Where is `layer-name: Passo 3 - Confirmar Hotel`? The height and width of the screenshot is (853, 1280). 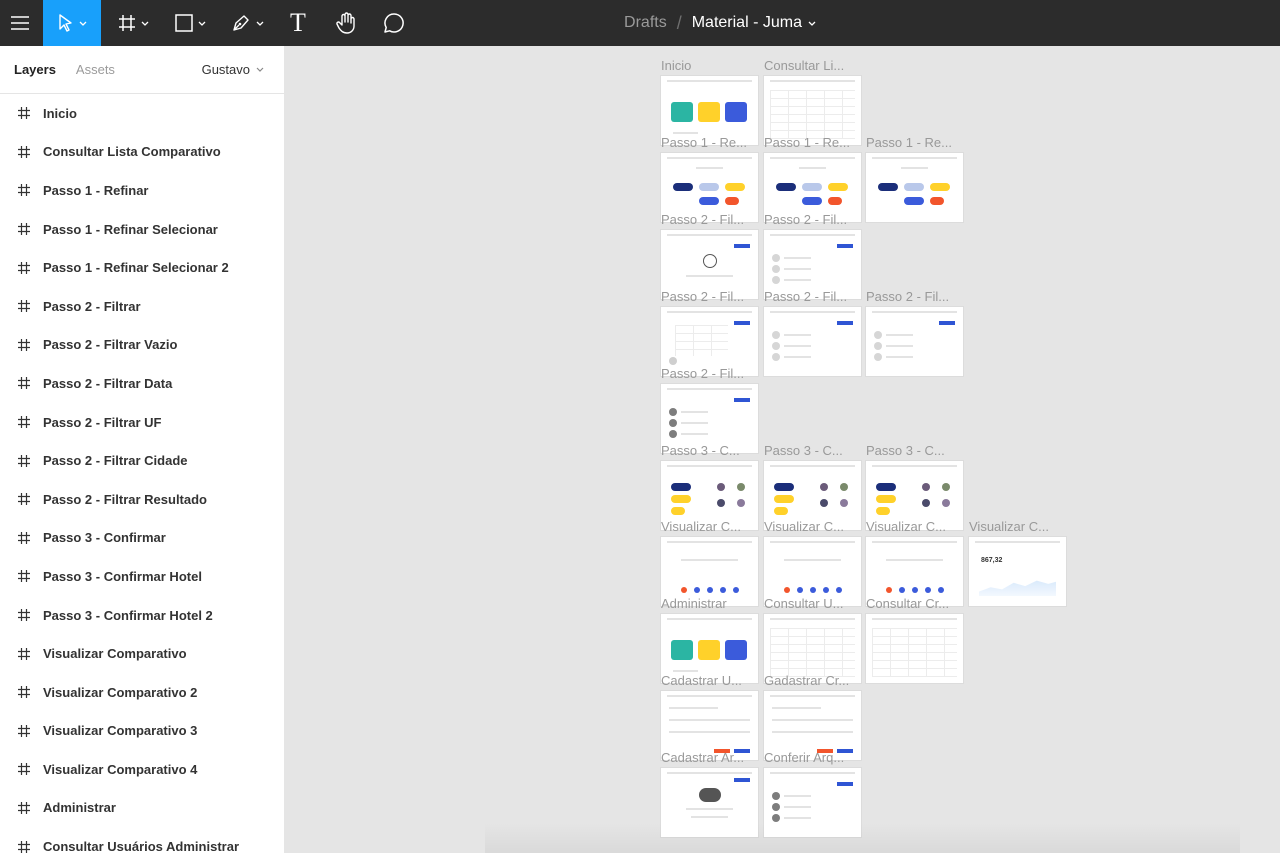
layer-name: Passo 3 - Confirmar Hotel is located at coordinates (122, 576).